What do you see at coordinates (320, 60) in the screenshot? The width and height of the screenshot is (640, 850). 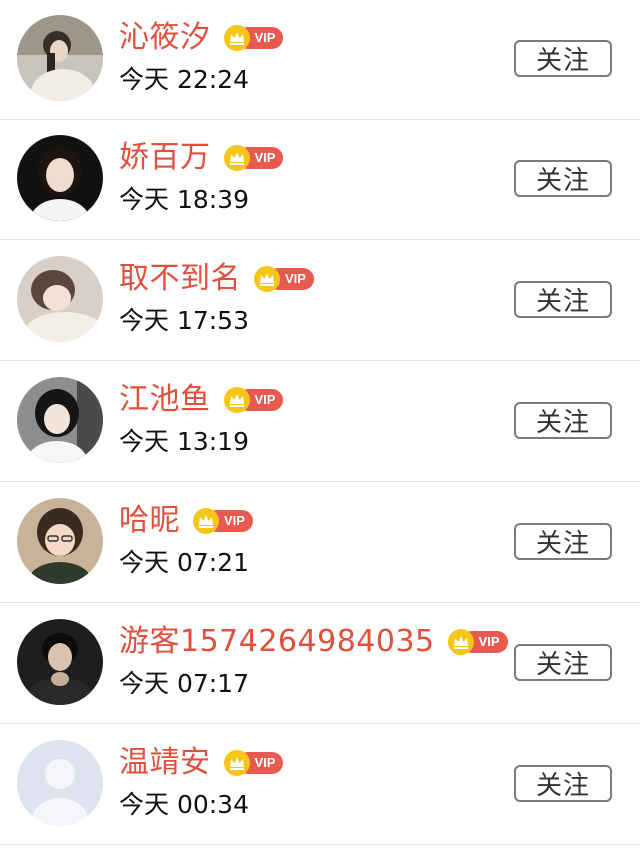 I see `list-item: 沁筱汐 VIP 今天 22:24 关注` at bounding box center [320, 60].